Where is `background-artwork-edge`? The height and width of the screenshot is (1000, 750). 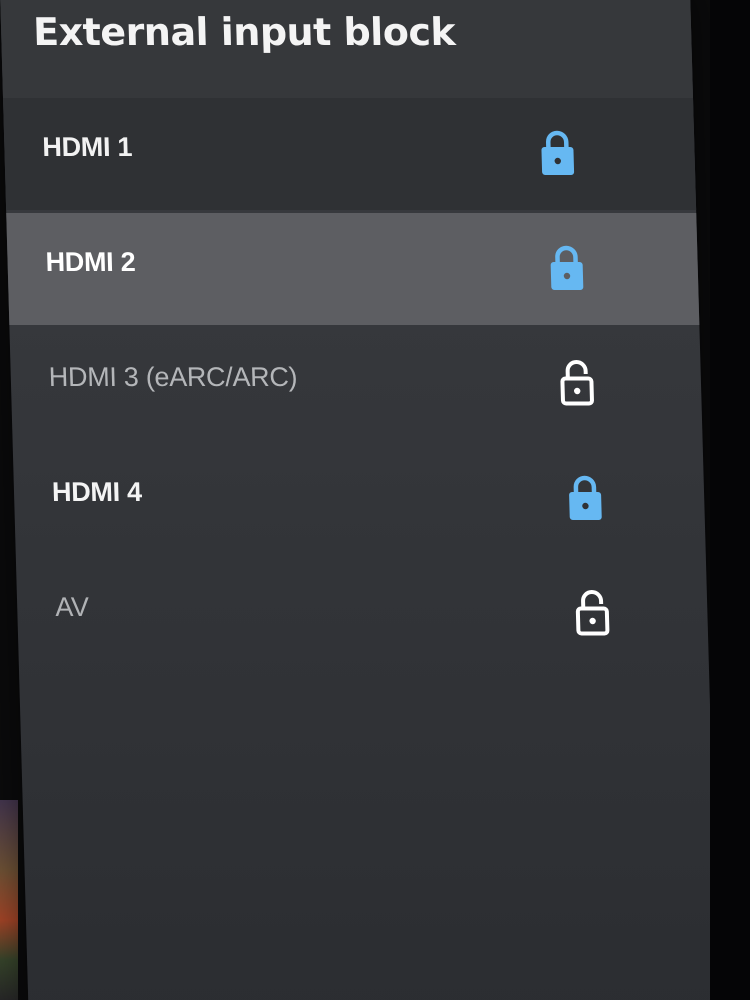 background-artwork-edge is located at coordinates (9, 900).